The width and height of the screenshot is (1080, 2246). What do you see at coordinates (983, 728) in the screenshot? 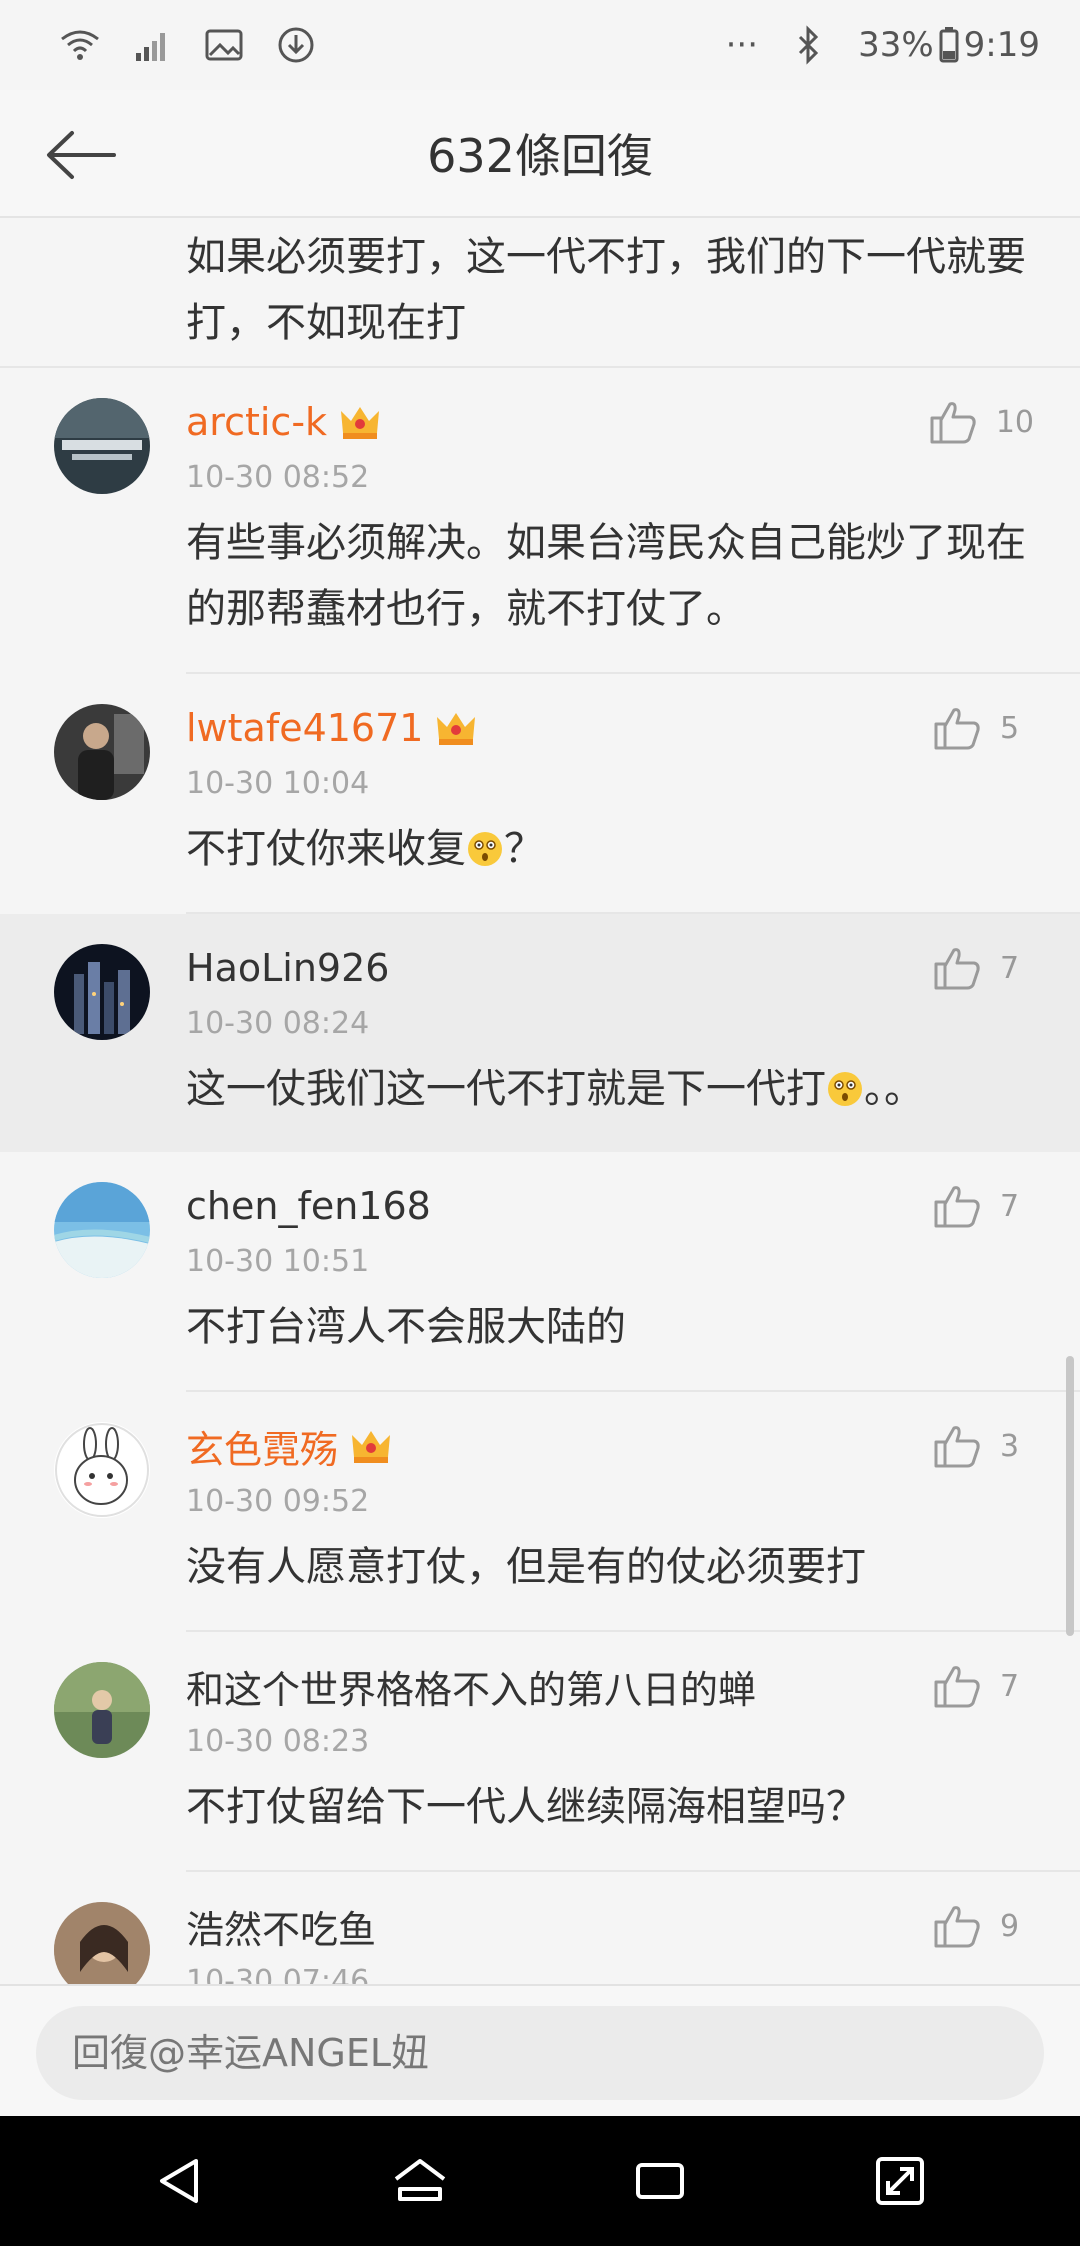
I see `like-button: 5` at bounding box center [983, 728].